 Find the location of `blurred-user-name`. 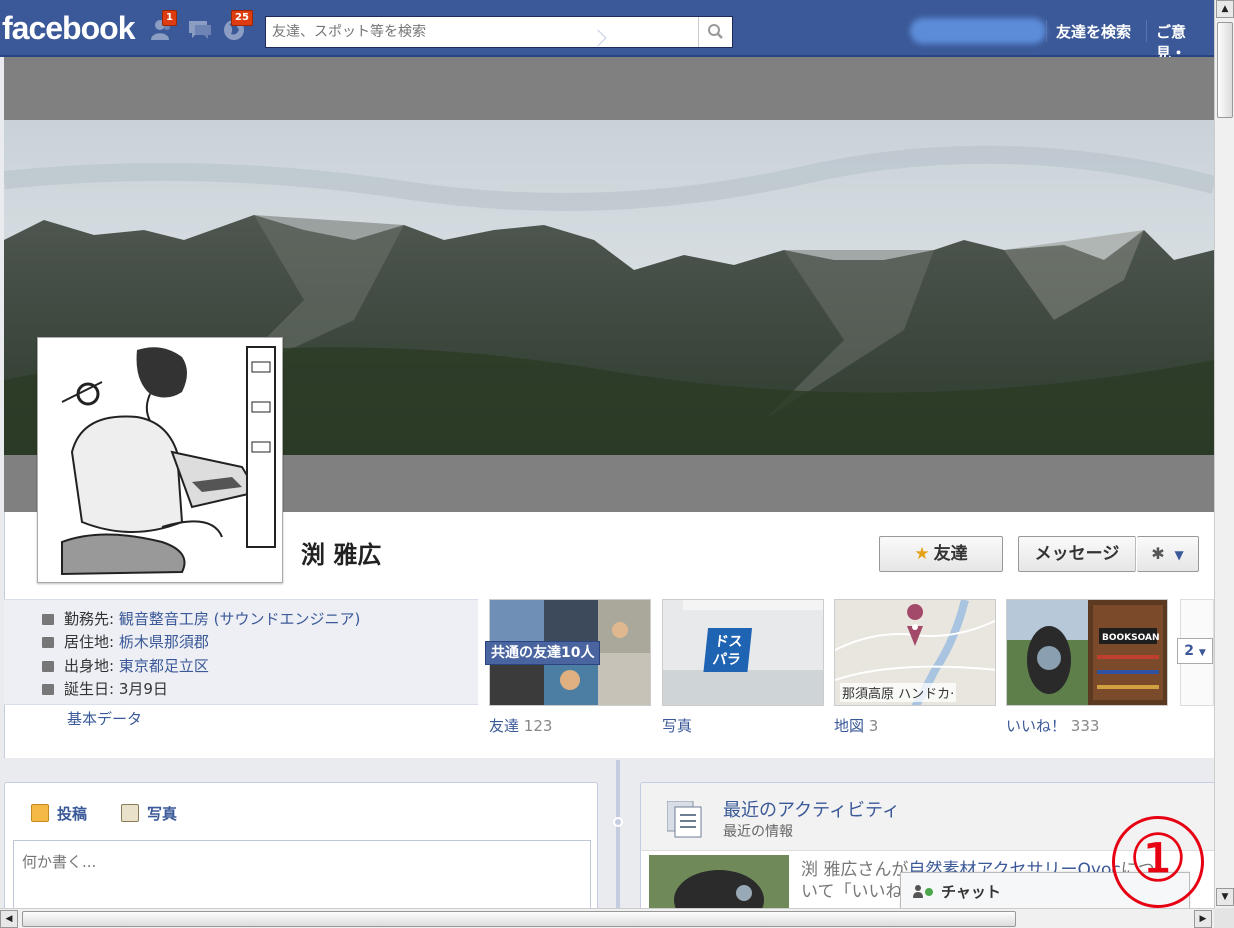

blurred-user-name is located at coordinates (978, 31).